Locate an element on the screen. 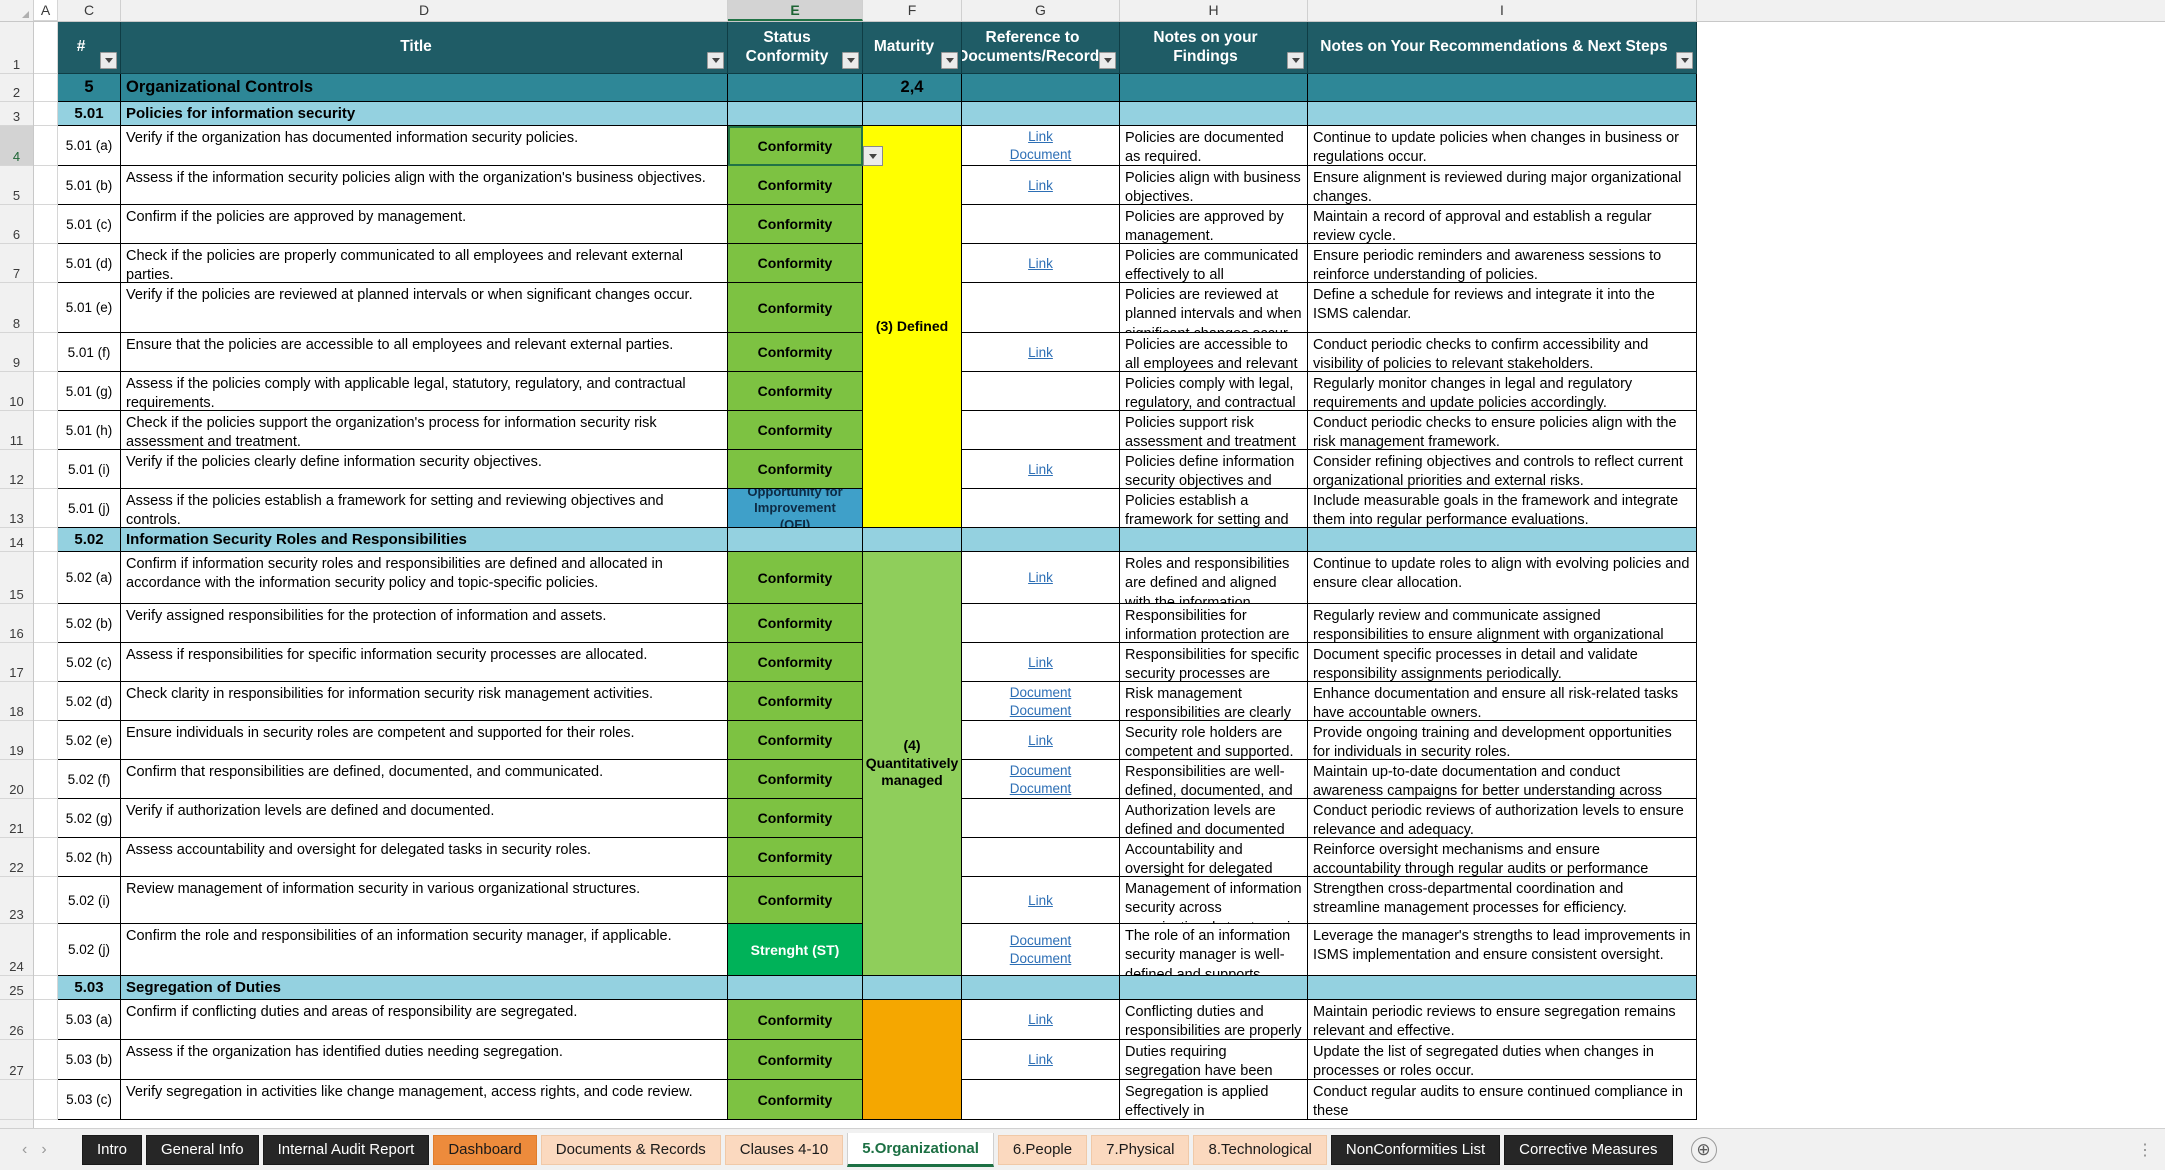  sheet-tab-corrective-measures: Corrective Measures is located at coordinates (1588, 1149).